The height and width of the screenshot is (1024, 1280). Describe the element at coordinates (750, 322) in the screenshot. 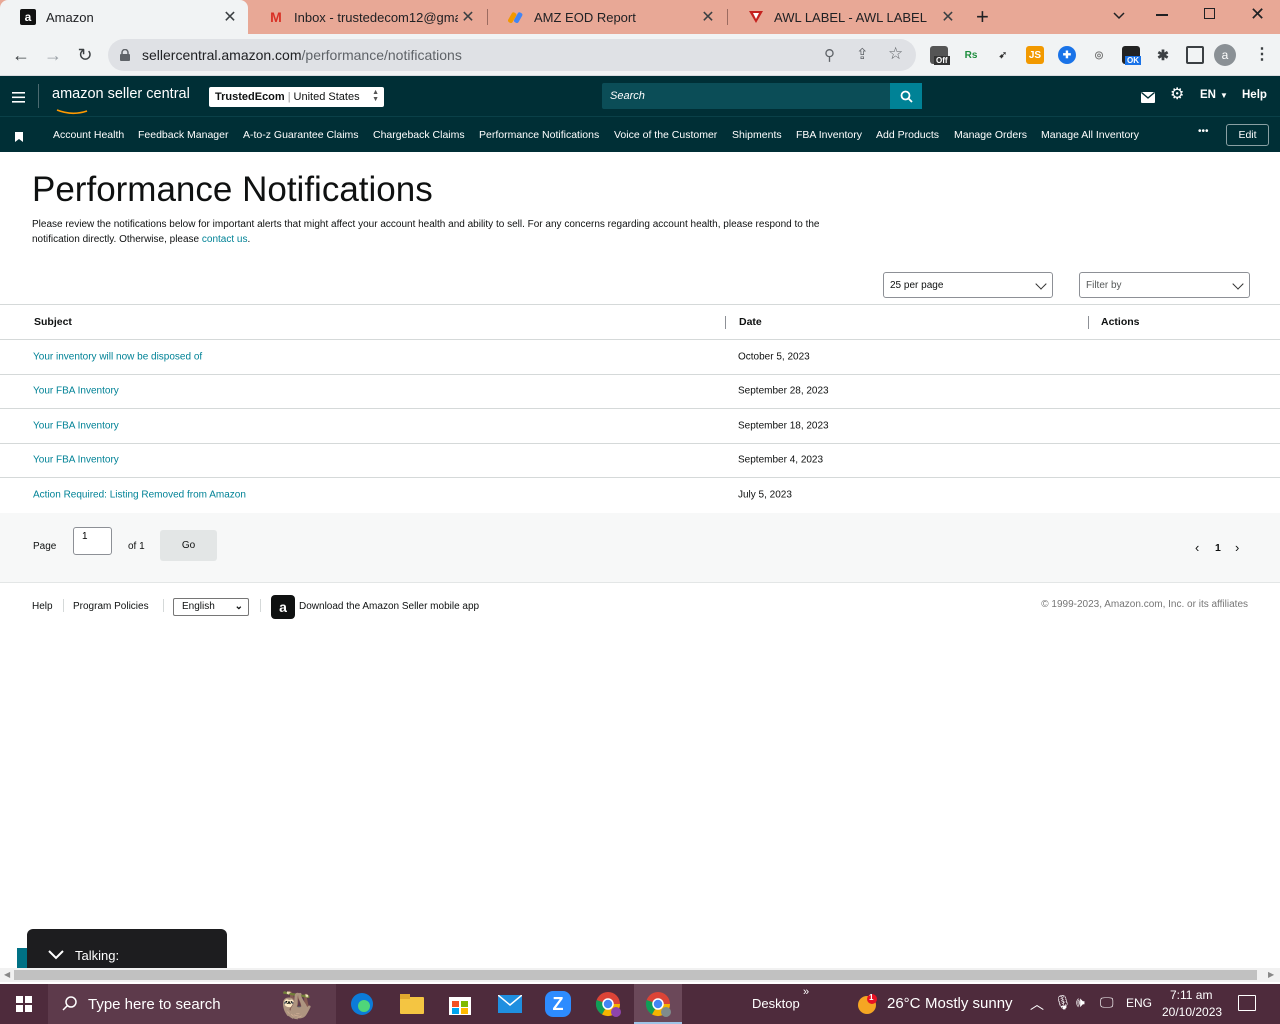

I see `header-date: Date` at that location.